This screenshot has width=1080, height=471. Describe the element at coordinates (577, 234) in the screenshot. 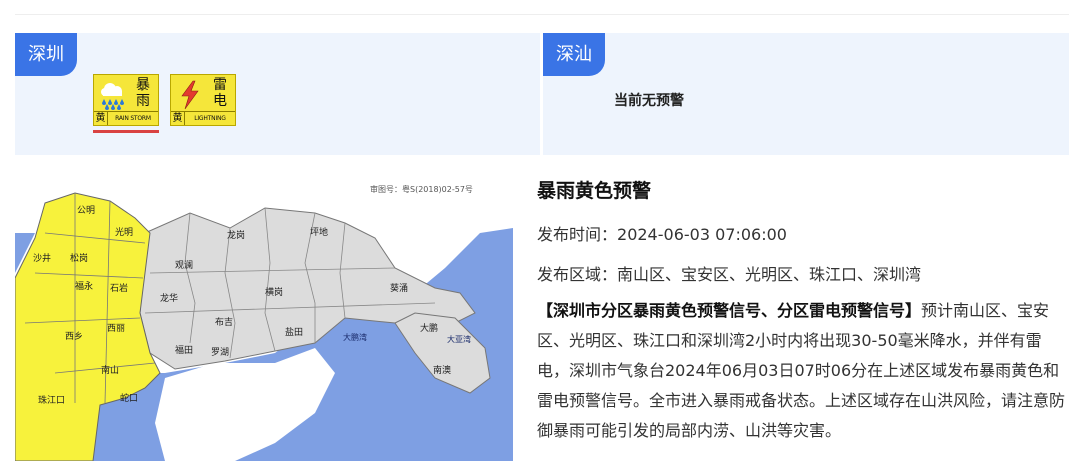

I see `publish-time-label: 发布时间：` at that location.